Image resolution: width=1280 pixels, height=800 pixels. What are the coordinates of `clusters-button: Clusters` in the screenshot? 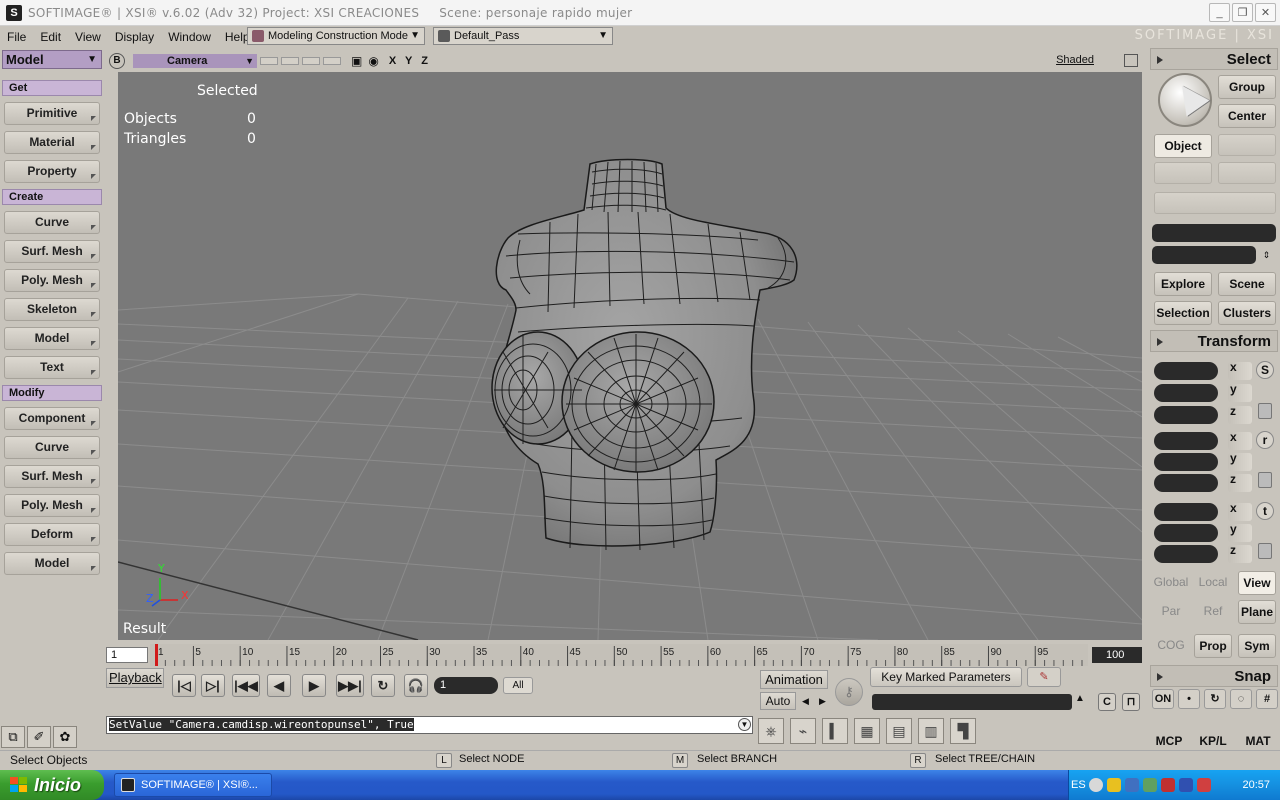 It's located at (1247, 313).